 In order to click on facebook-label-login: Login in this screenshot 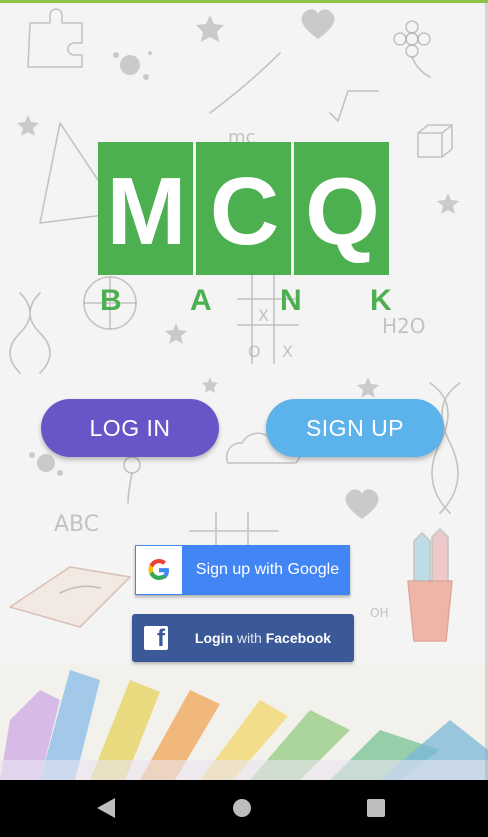, I will do `click(214, 638)`.